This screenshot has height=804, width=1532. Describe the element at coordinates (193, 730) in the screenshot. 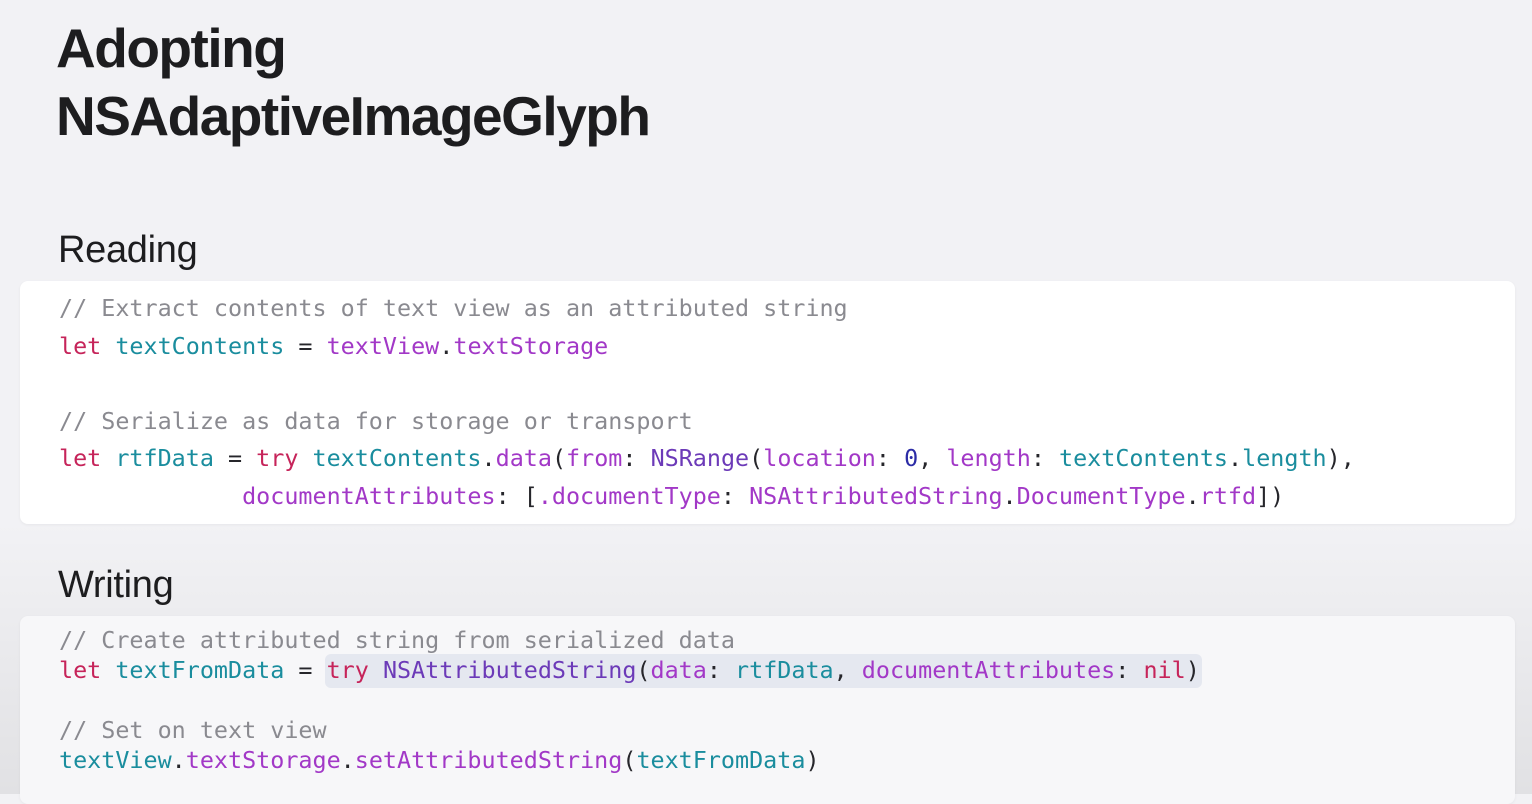

I see `code-comment: // Set on text view` at that location.